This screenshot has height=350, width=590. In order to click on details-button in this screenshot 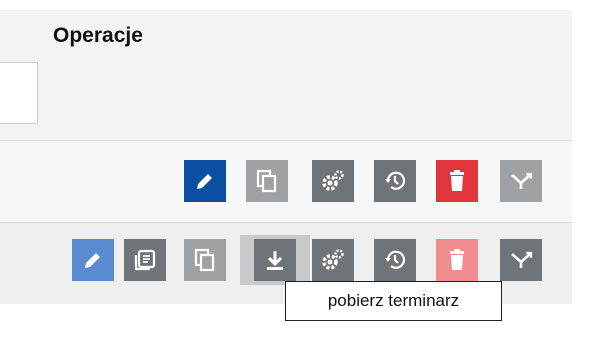, I will do `click(145, 260)`.